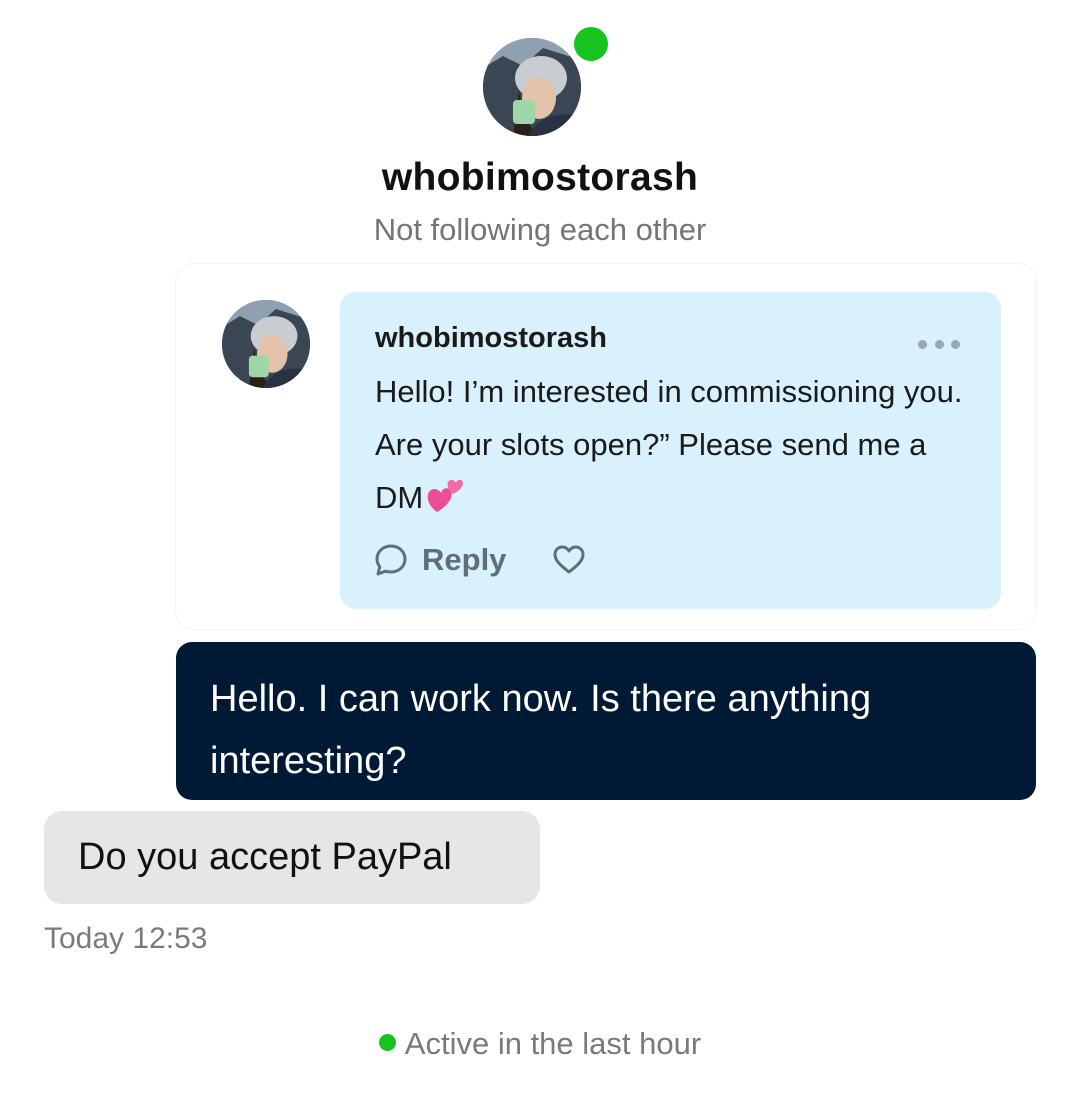 This screenshot has height=1097, width=1080. I want to click on heart-icon, so click(569, 560).